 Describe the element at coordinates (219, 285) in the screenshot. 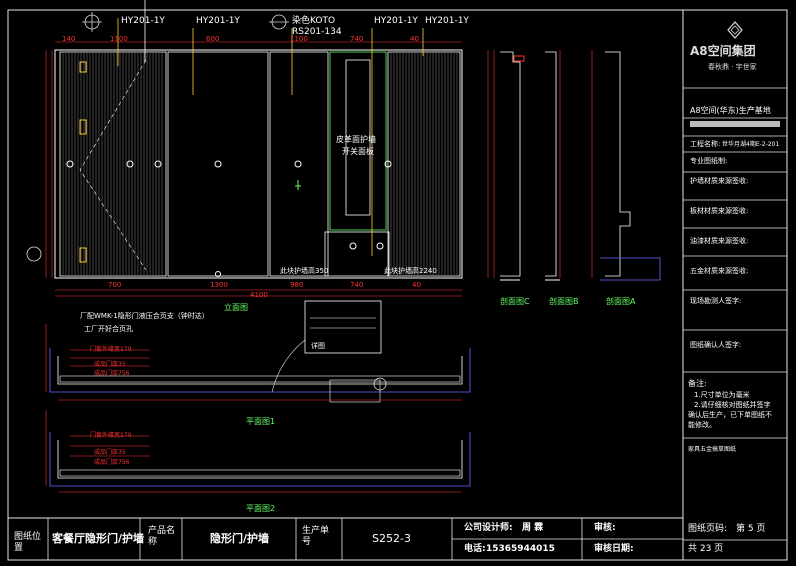

I see `dim-bottom-2: 1300` at that location.